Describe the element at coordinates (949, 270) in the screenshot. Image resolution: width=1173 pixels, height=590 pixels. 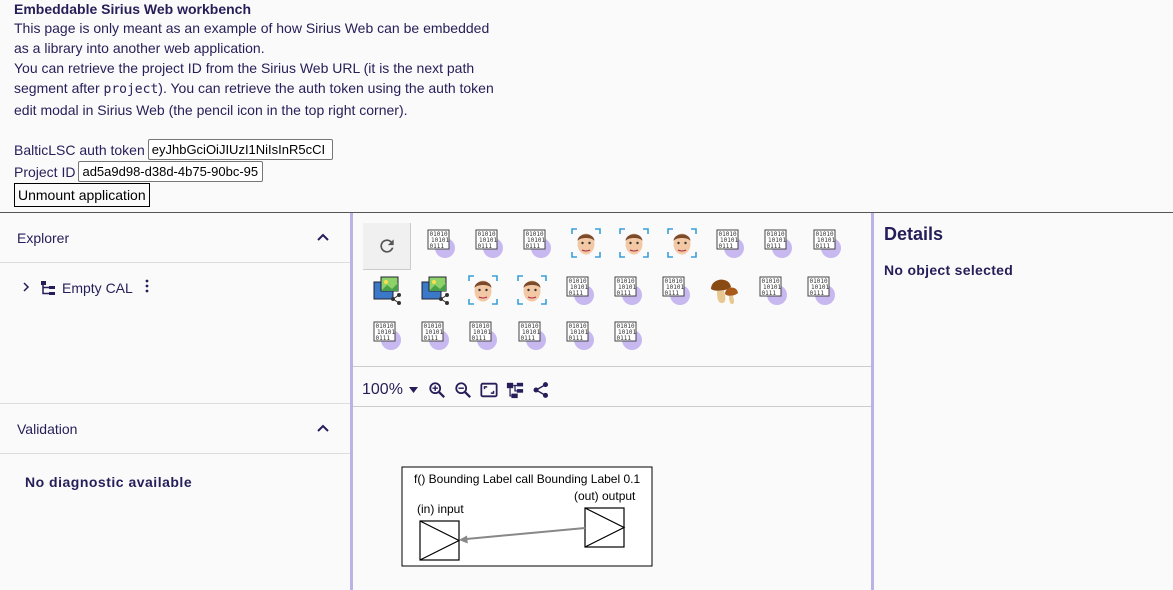
I see `details-empty-message: No object selected` at that location.